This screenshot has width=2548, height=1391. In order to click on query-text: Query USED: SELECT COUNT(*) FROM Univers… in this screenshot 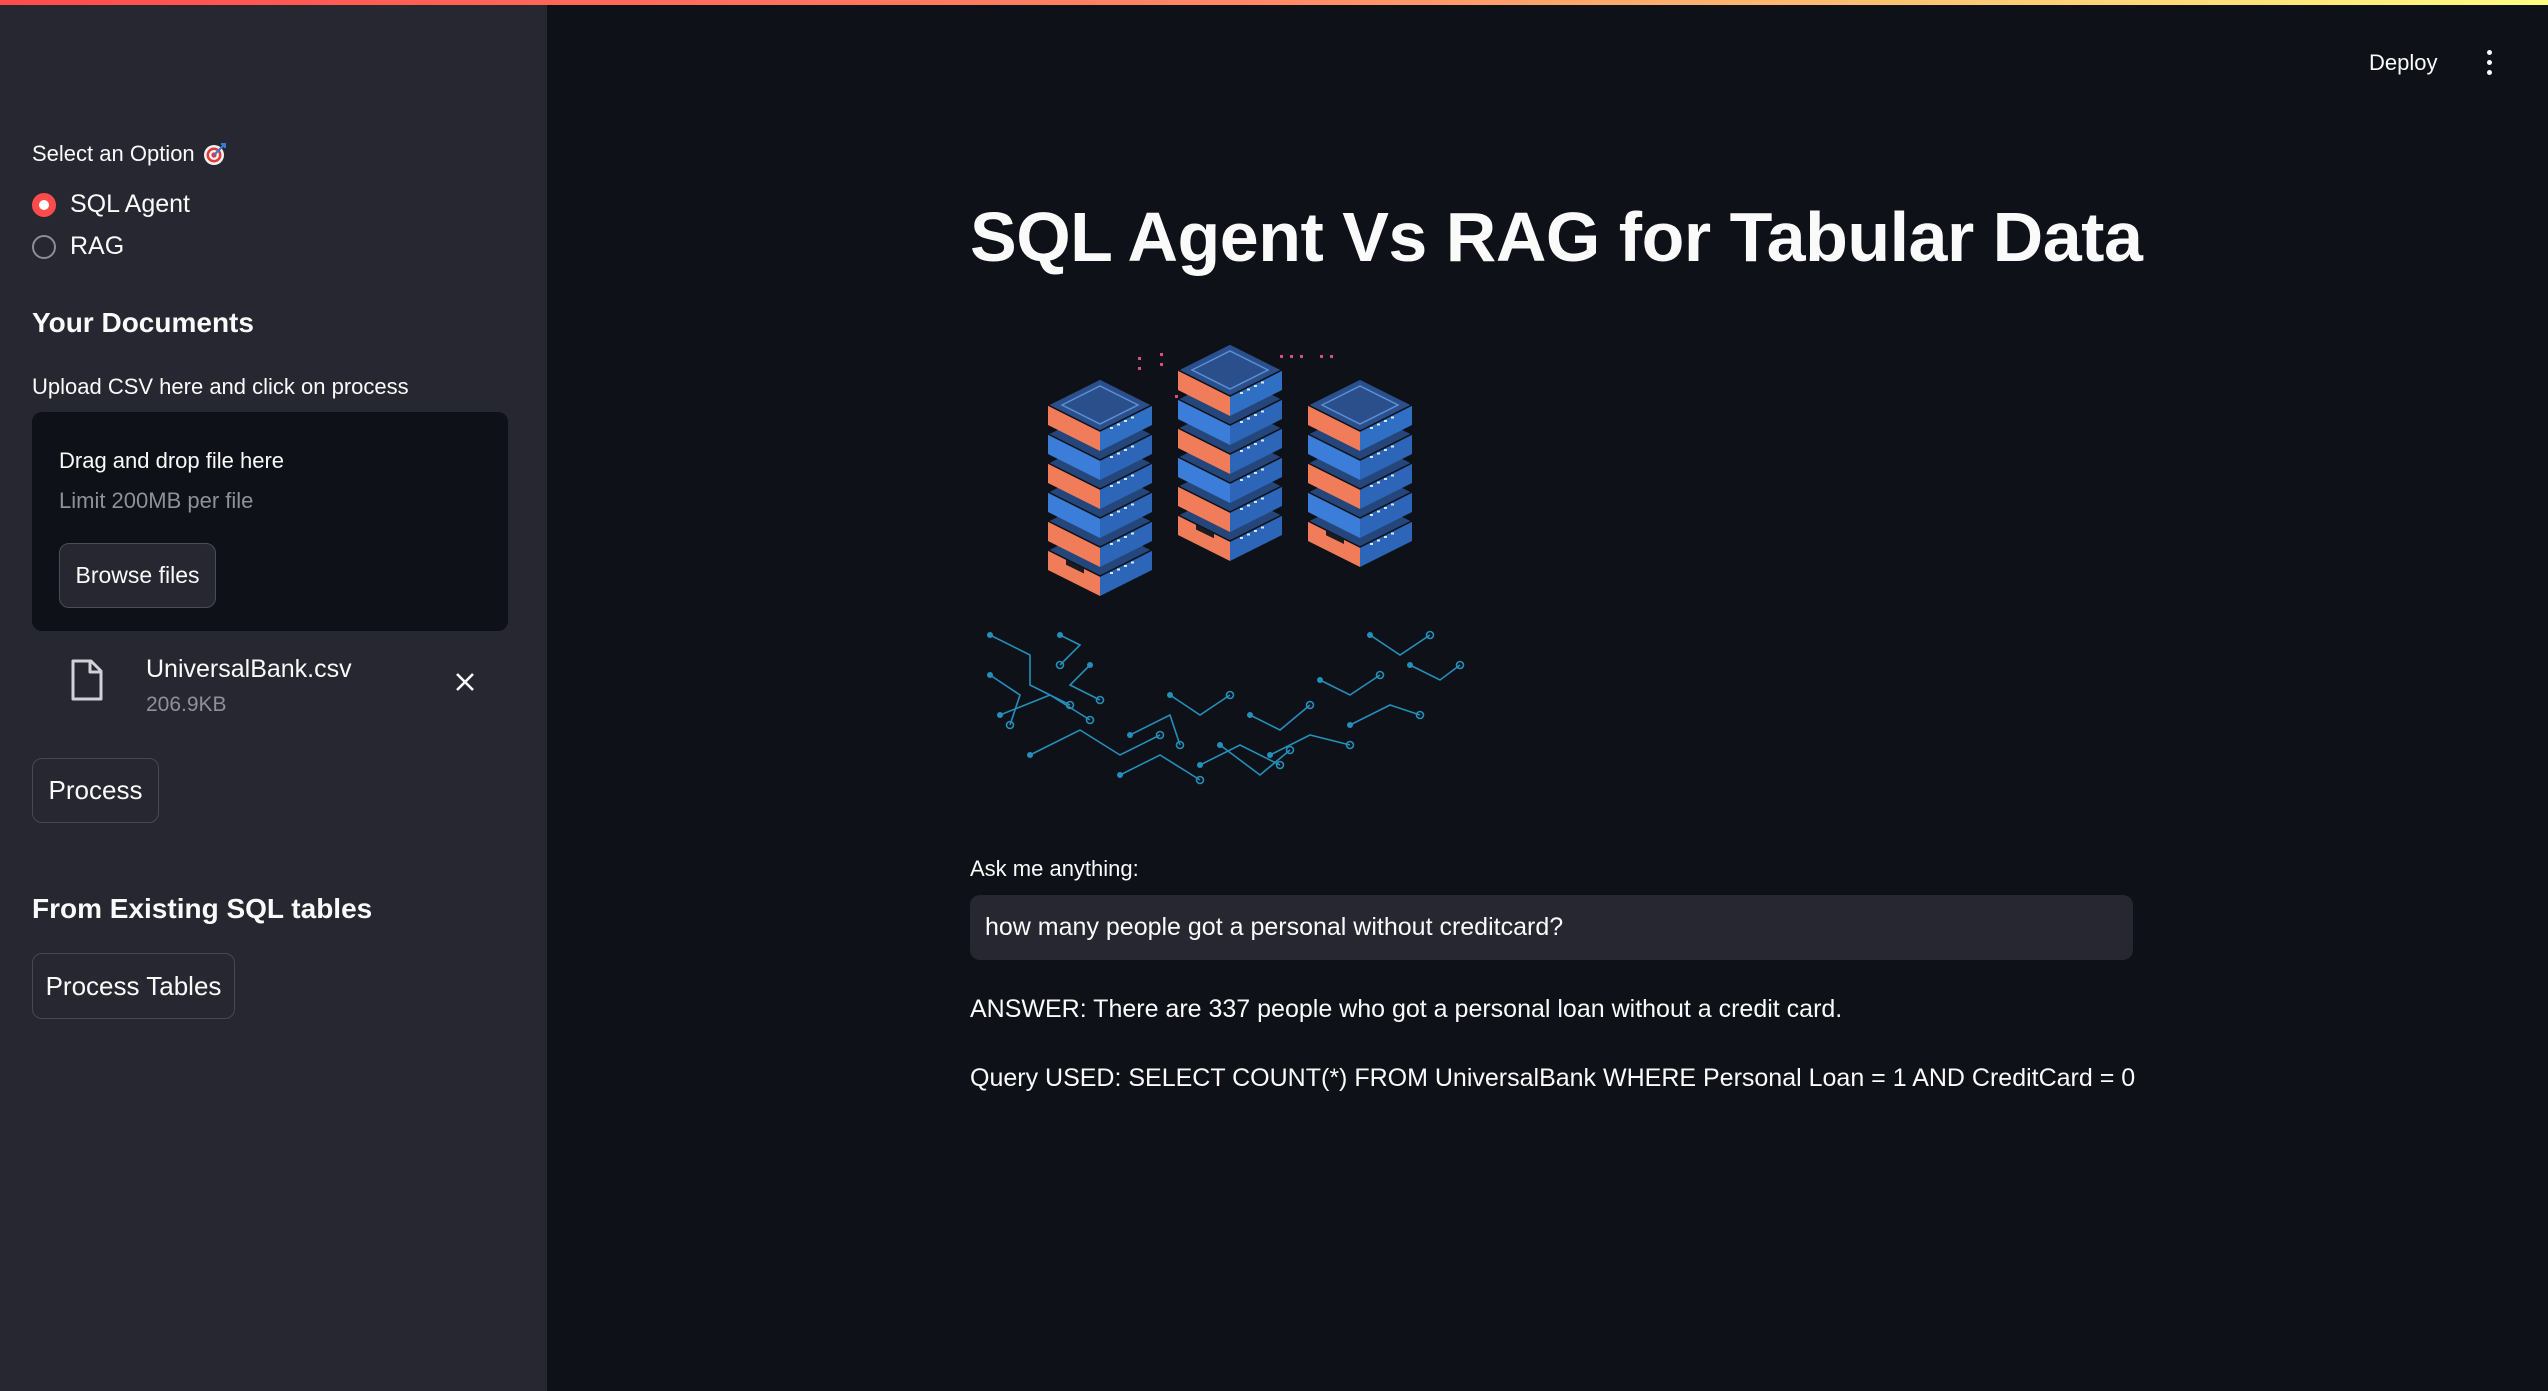, I will do `click(1553, 1078)`.